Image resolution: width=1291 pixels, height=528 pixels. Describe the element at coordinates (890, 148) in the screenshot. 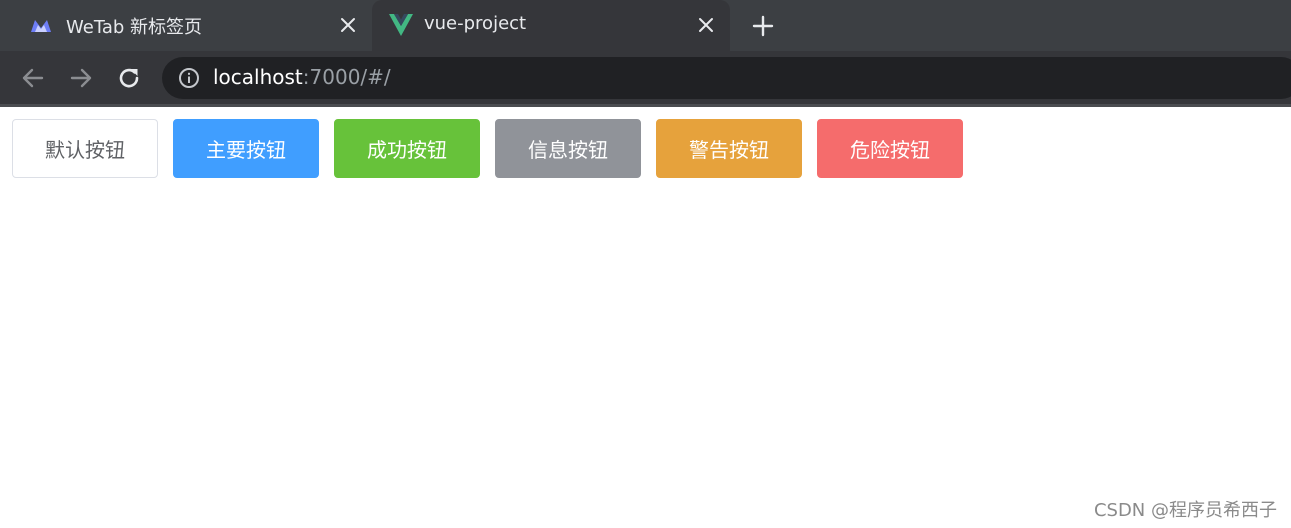

I see `danger-button: 危险按钮` at that location.